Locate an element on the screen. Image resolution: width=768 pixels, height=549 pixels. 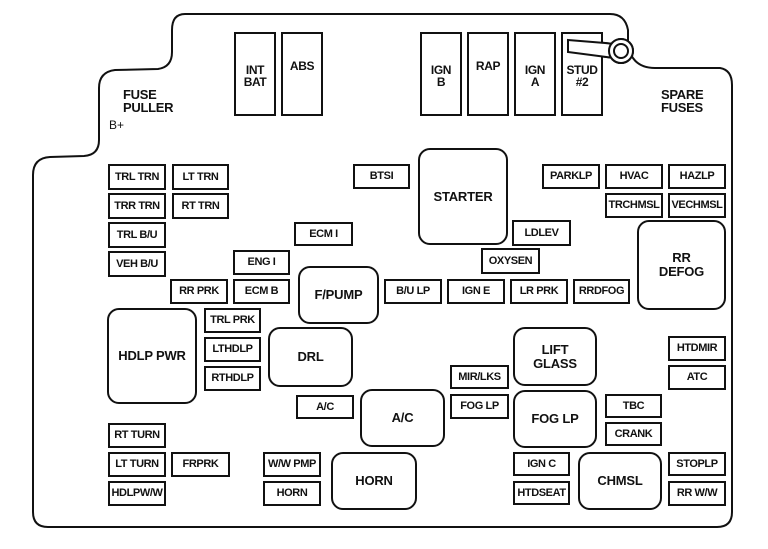
fuse-crank: CRANK is located at coordinates (633, 434).